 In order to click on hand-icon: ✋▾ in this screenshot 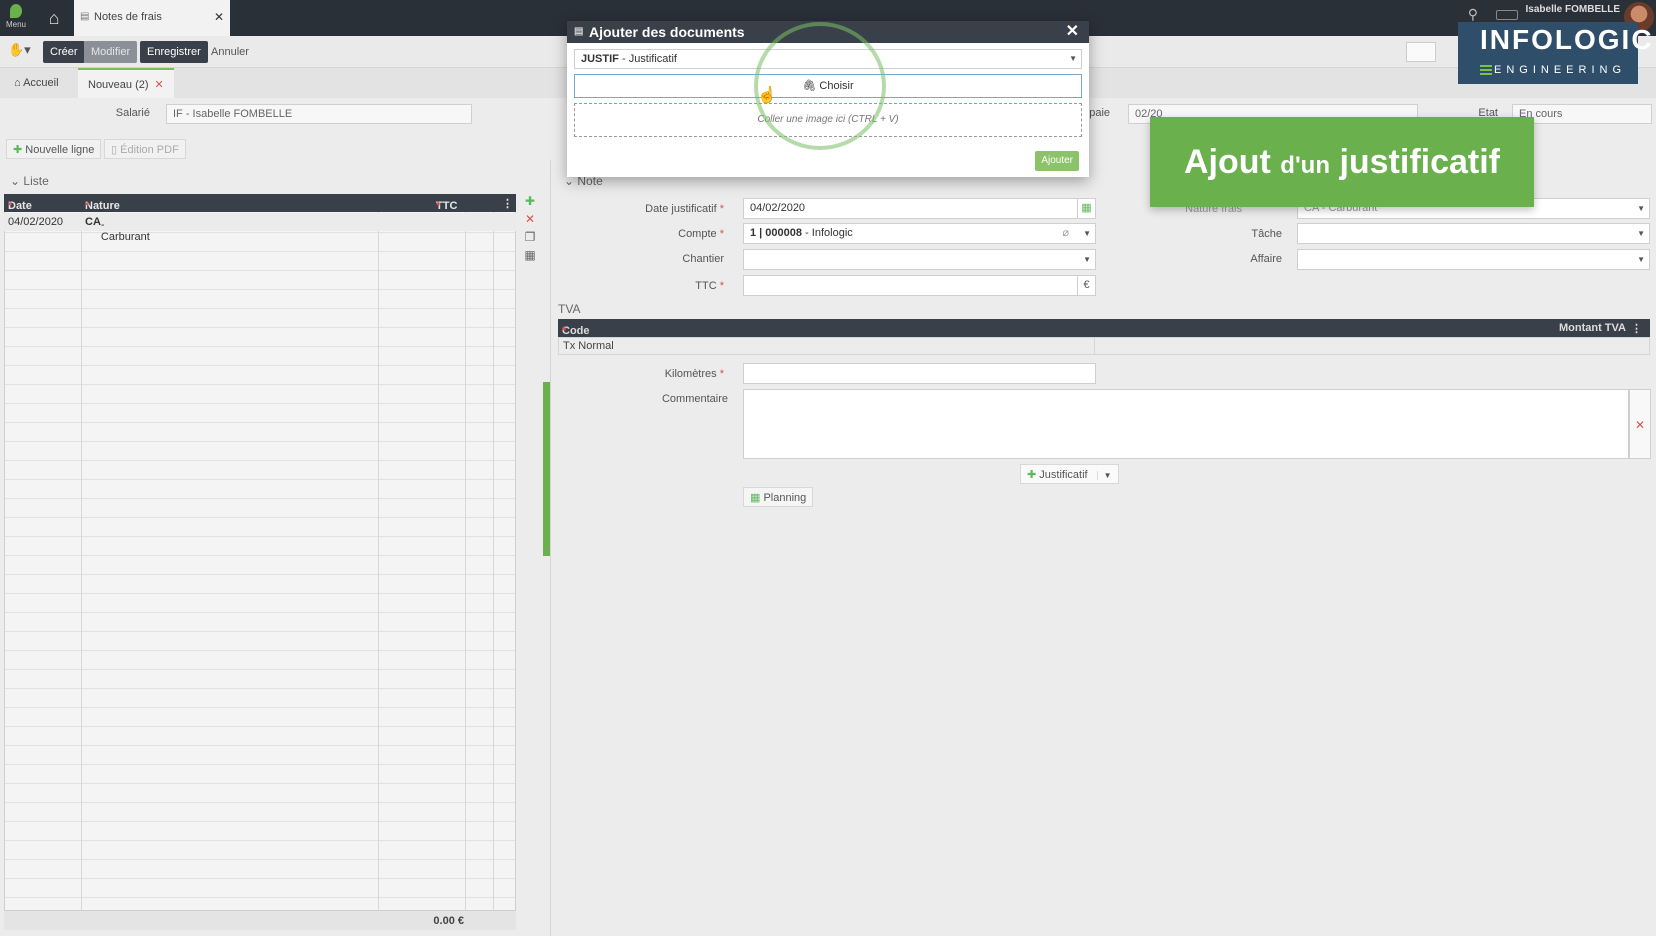, I will do `click(19, 50)`.